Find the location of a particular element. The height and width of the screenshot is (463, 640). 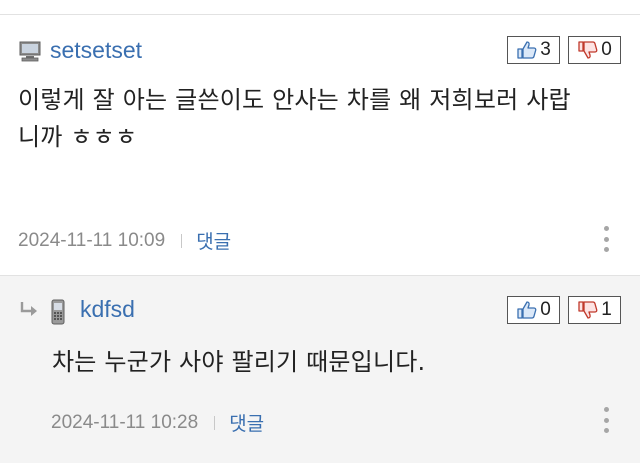

downvote-button: 0 is located at coordinates (594, 50).